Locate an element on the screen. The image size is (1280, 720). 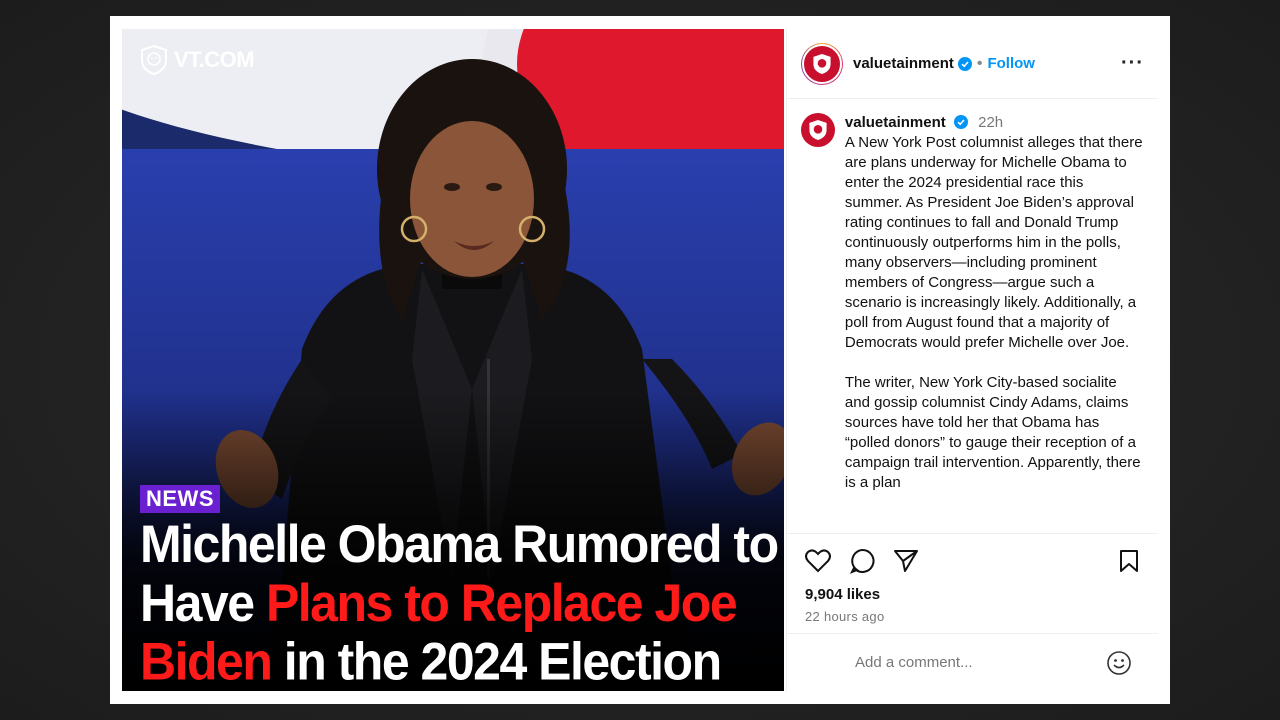
vt-logo-text: VT.COM is located at coordinates (214, 59).